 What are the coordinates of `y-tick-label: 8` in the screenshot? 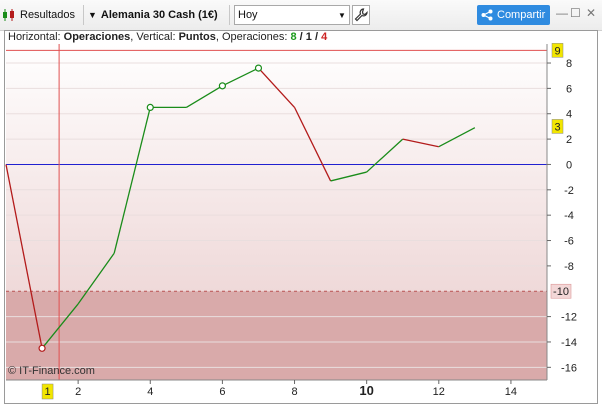 It's located at (569, 64).